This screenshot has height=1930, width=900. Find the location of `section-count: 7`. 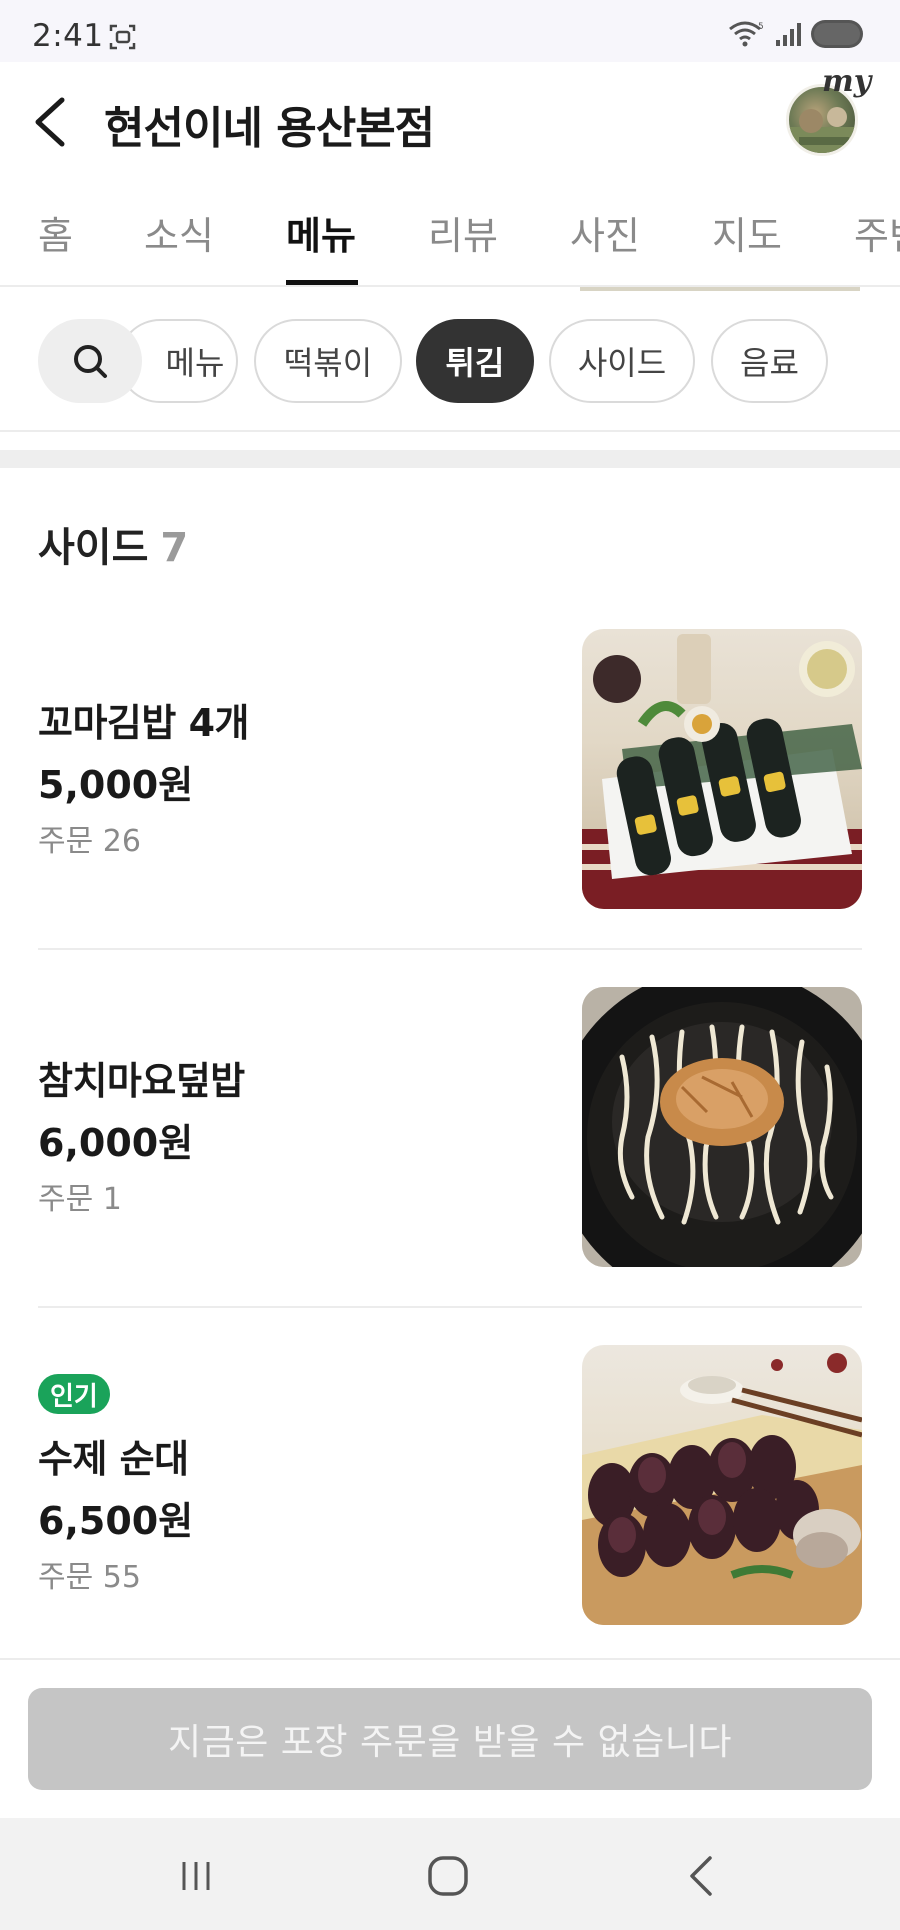

section-count: 7 is located at coordinates (174, 548).